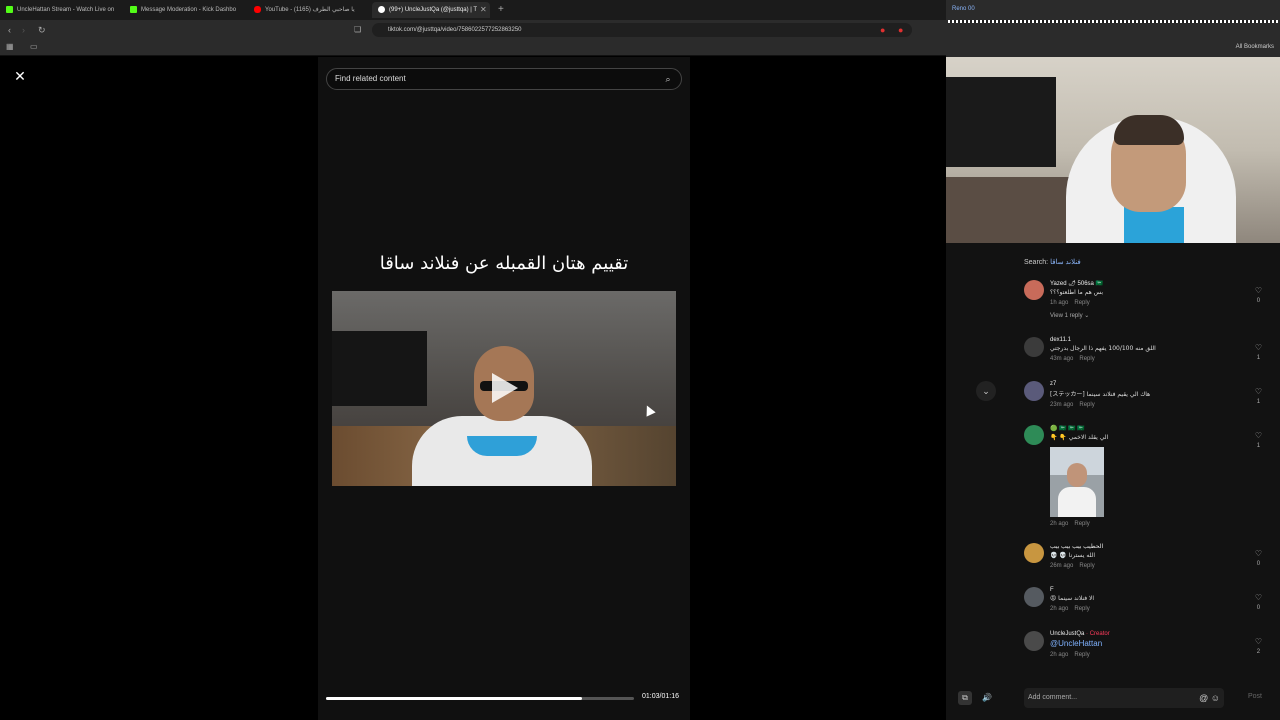  What do you see at coordinates (986, 391) in the screenshot?
I see `scroll-down-icon: ⌄` at bounding box center [986, 391].